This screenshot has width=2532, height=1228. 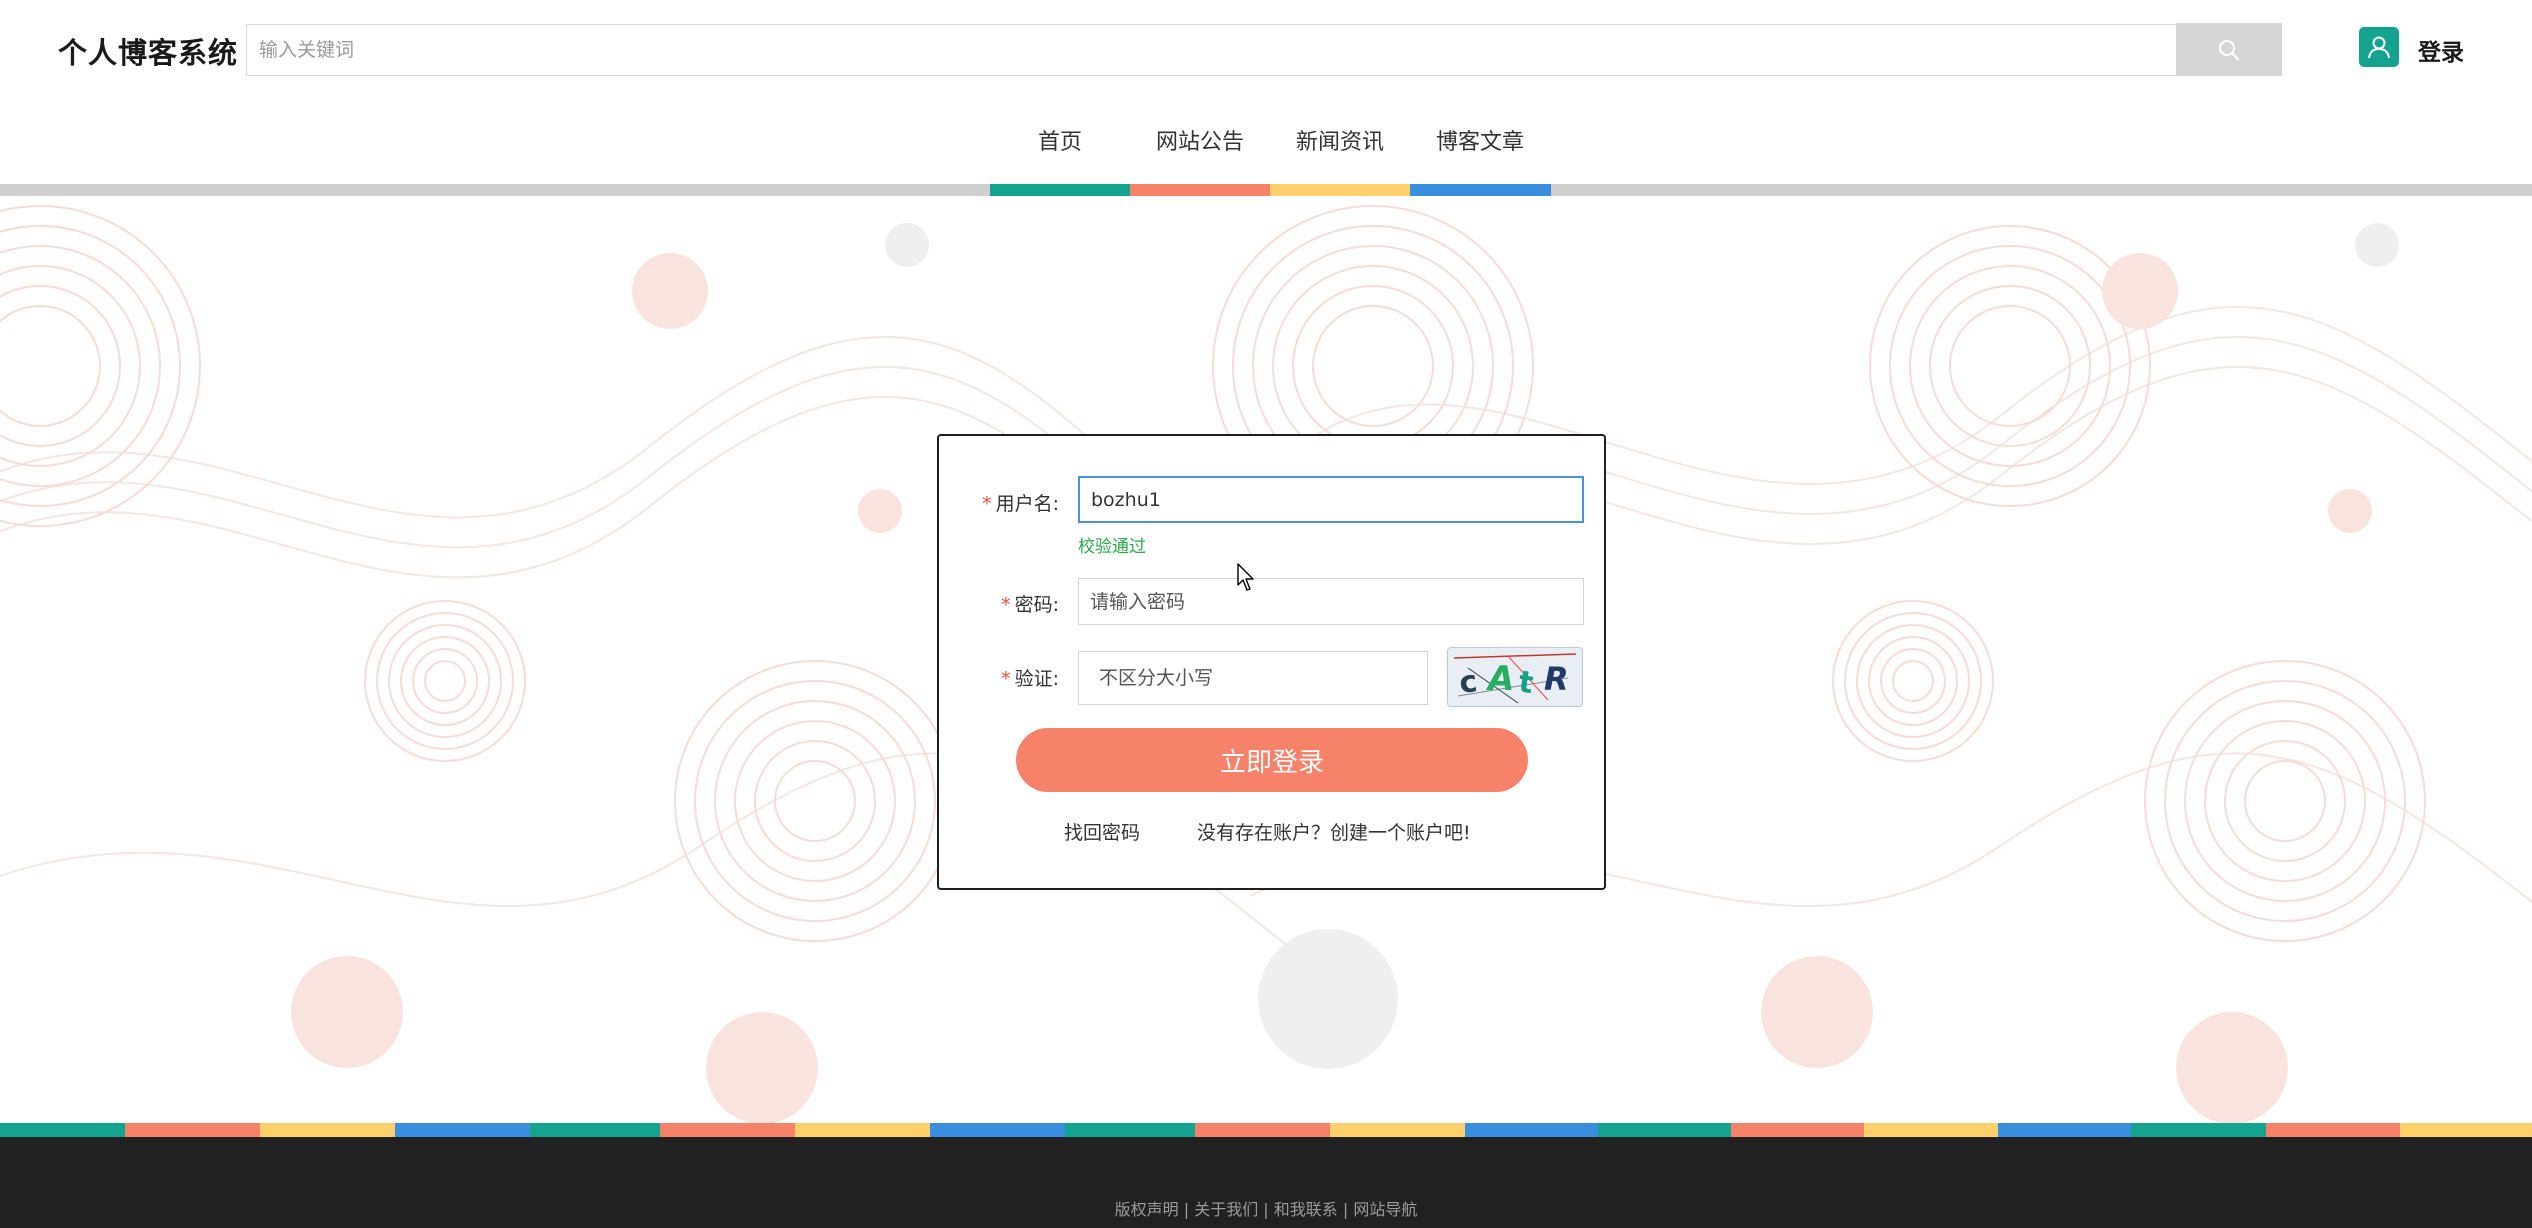 I want to click on password-field, so click(x=1331, y=601).